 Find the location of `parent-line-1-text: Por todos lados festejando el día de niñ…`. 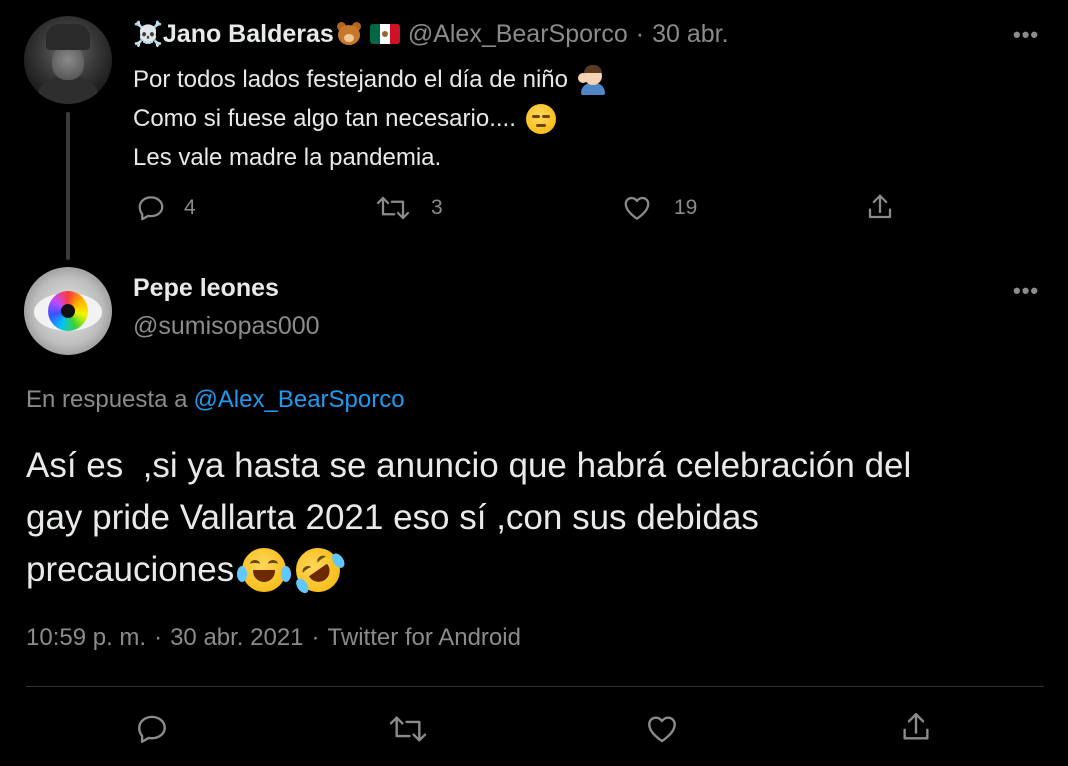

parent-line-1-text: Por todos lados festejando el día de niñ… is located at coordinates (350, 79).